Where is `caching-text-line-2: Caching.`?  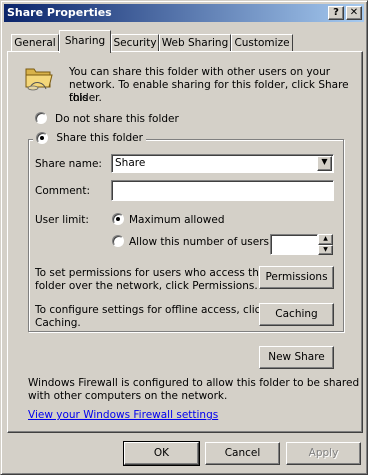 caching-text-line-2: Caching. is located at coordinates (58, 323).